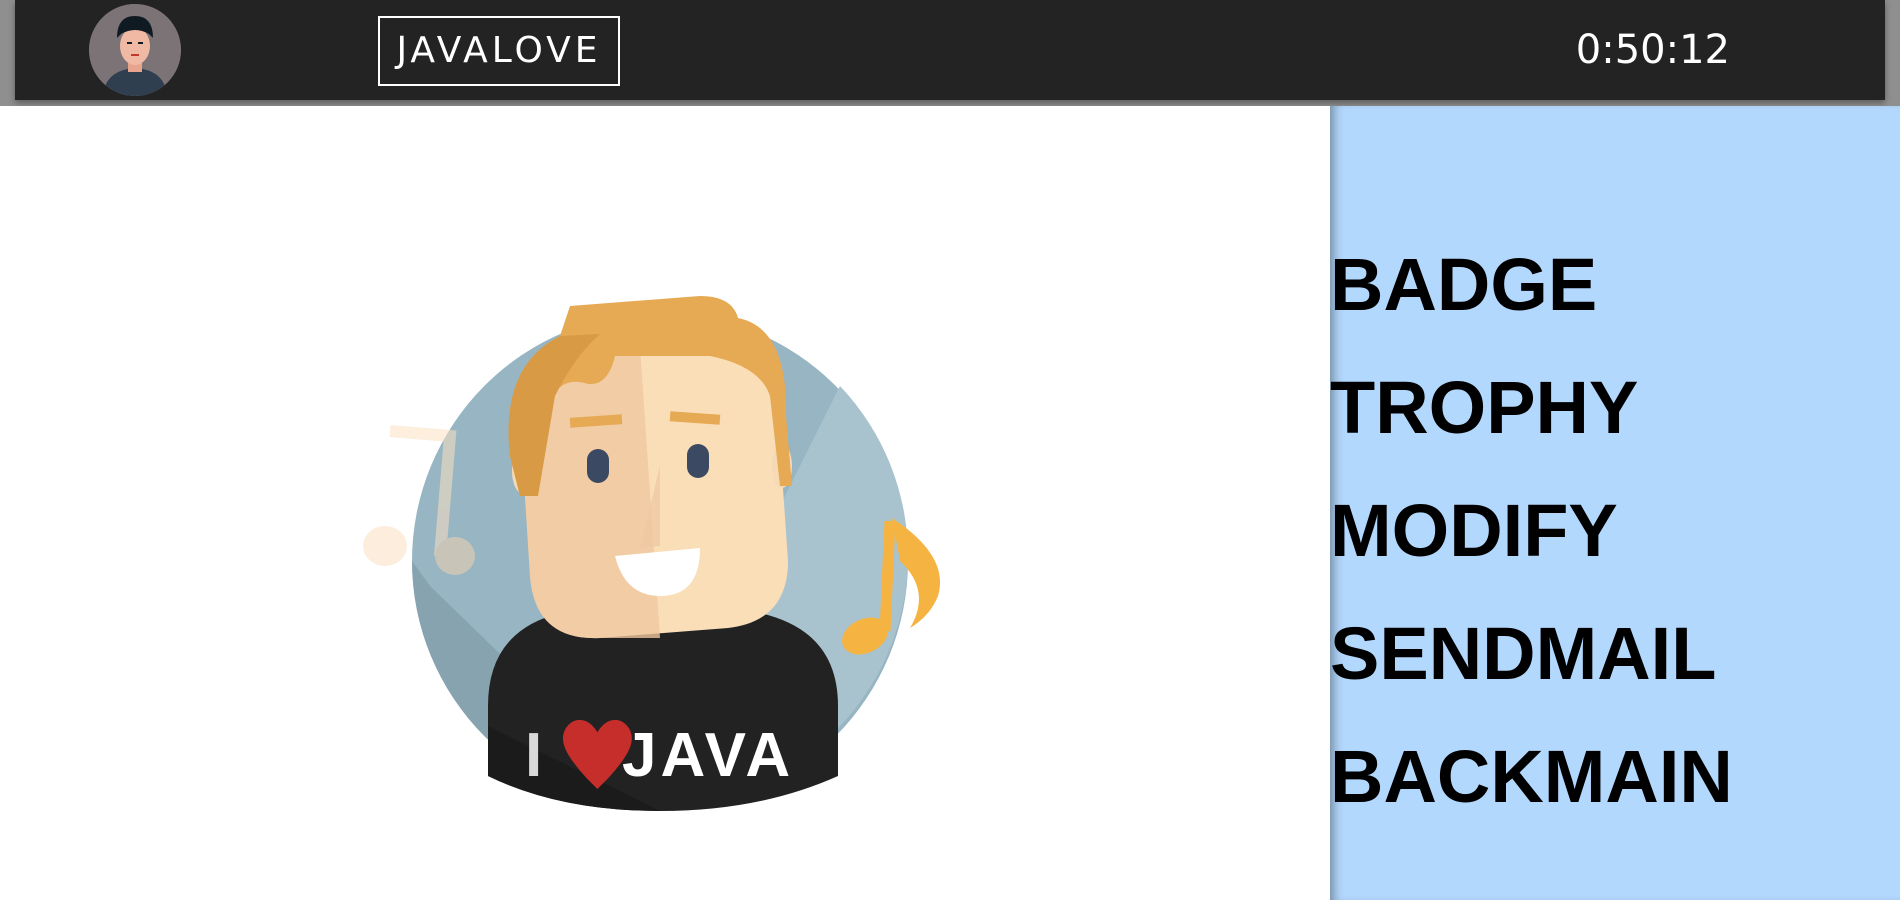  What do you see at coordinates (1531, 407) in the screenshot?
I see `menu-item-trophy: TROPHY` at bounding box center [1531, 407].